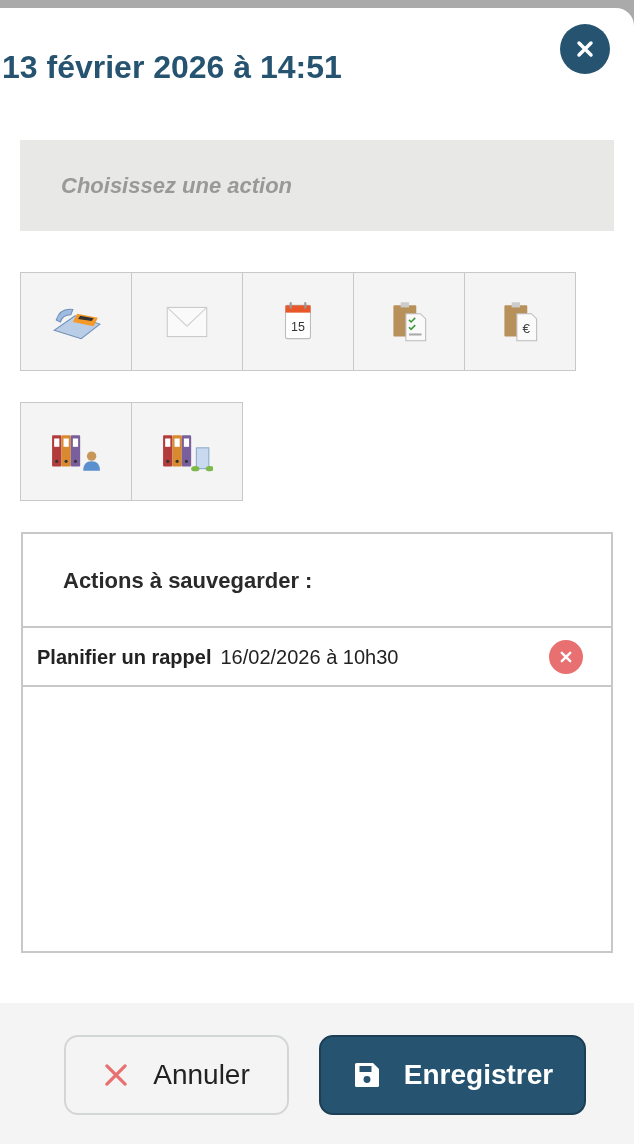 Image resolution: width=634 pixels, height=1144 pixels. What do you see at coordinates (309, 657) in the screenshot?
I see `action-date: 16/02/2026 à 10h30` at bounding box center [309, 657].